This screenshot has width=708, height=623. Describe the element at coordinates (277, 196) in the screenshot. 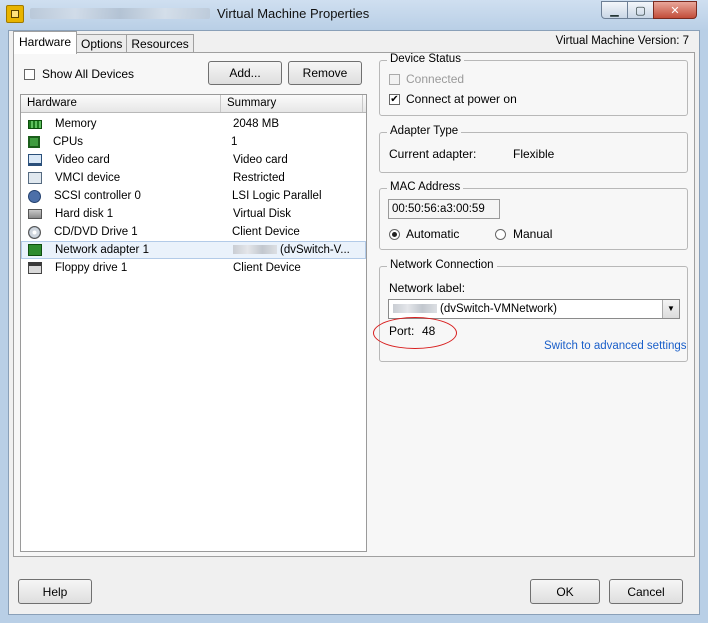

I see `device-summary: LSI Logic Parallel` at that location.